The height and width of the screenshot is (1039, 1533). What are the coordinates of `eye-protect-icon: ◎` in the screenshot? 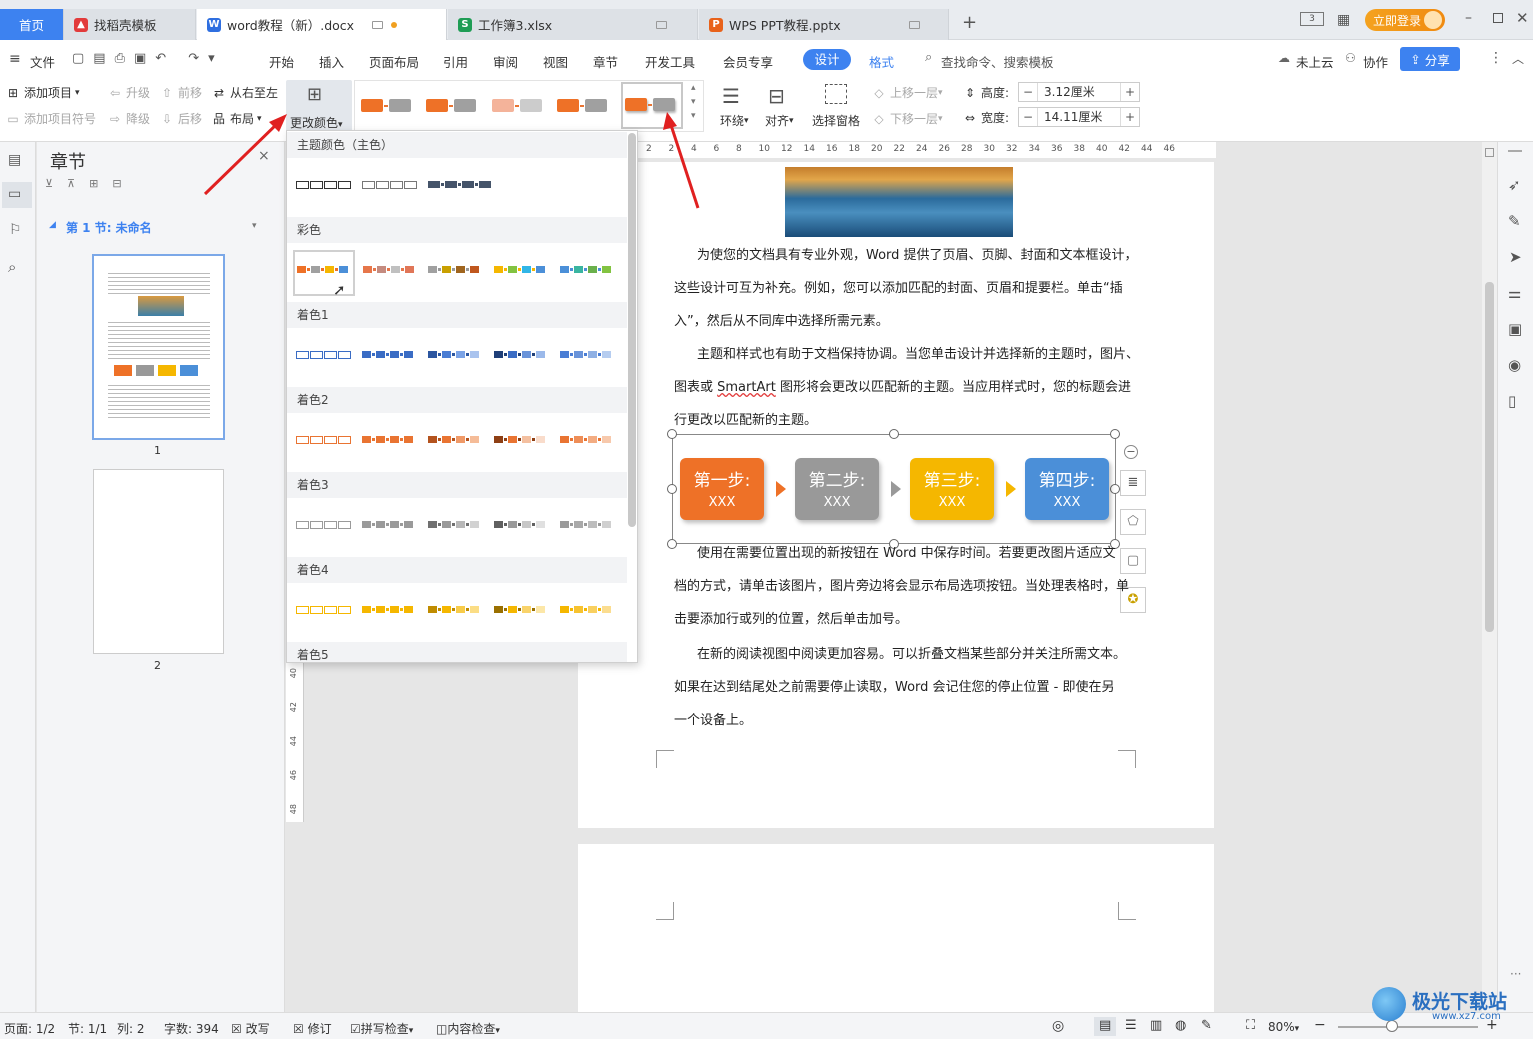 It's located at (1058, 1026).